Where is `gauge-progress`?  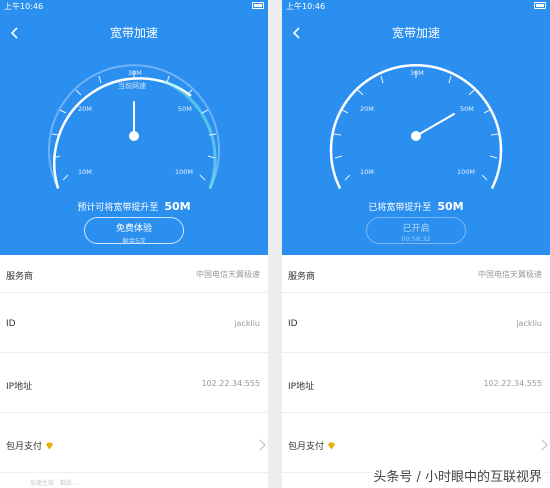
gauge-progress is located at coordinates (122, 133).